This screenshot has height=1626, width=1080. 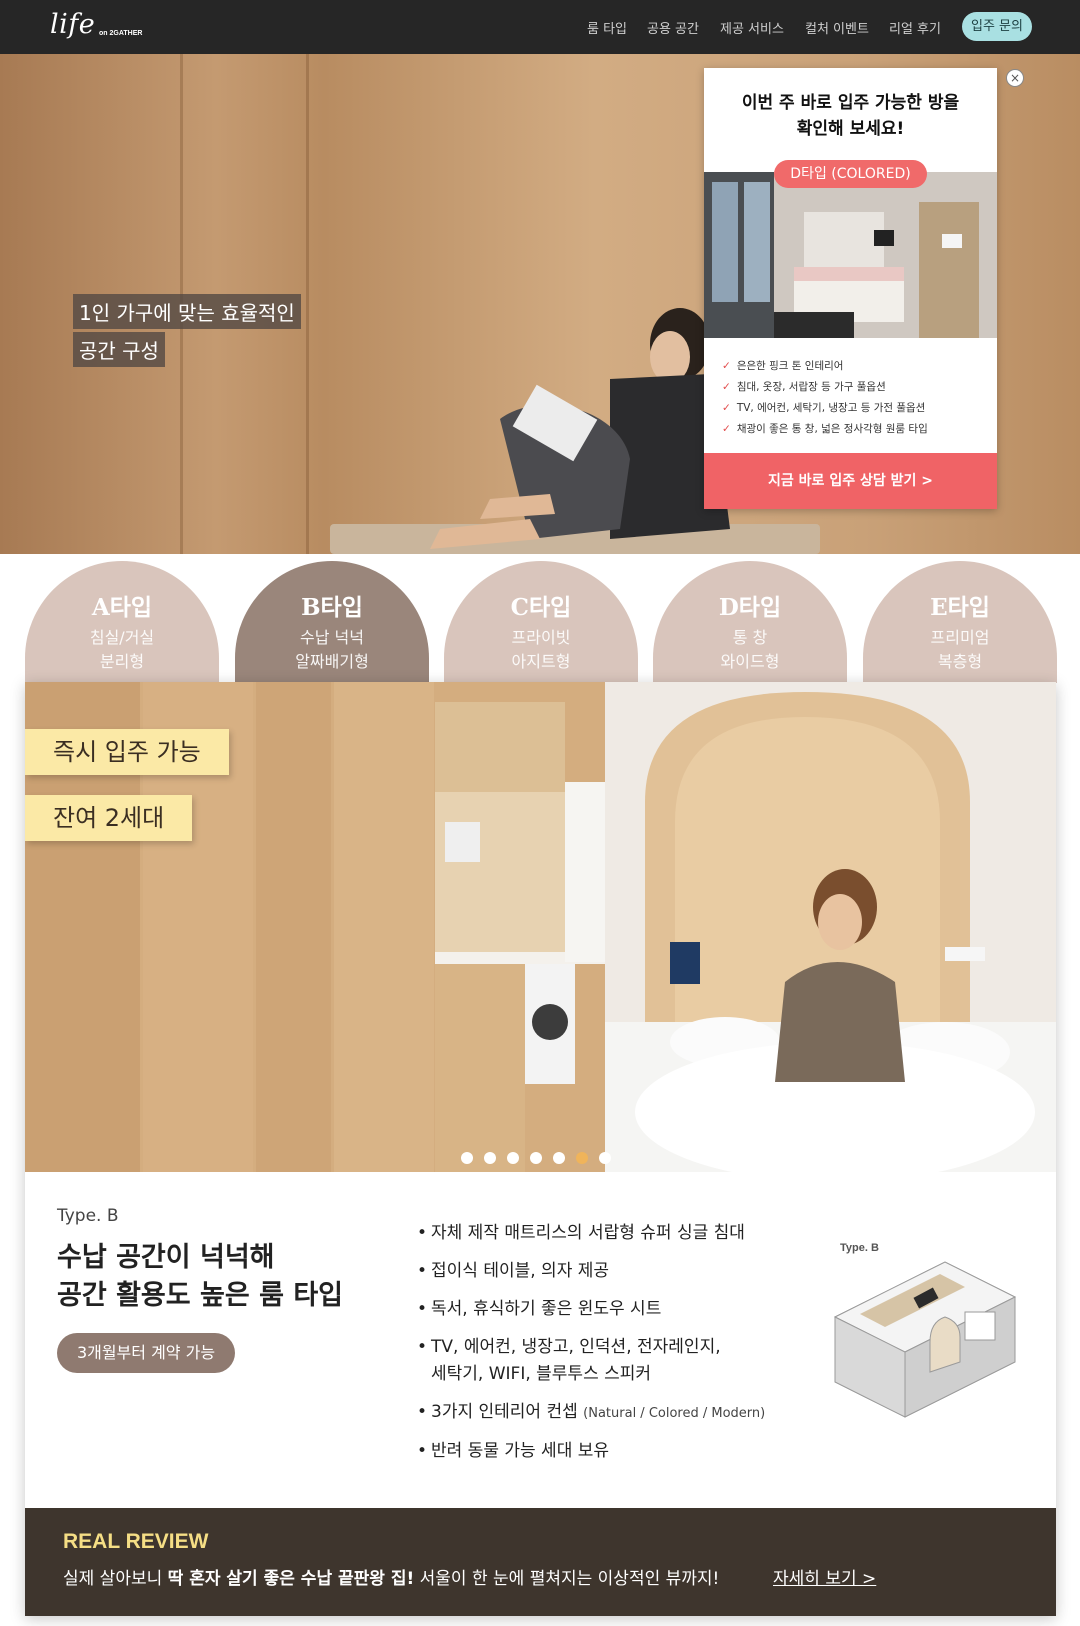 I want to click on nav-item-common-space: 공용 공간, so click(x=673, y=27).